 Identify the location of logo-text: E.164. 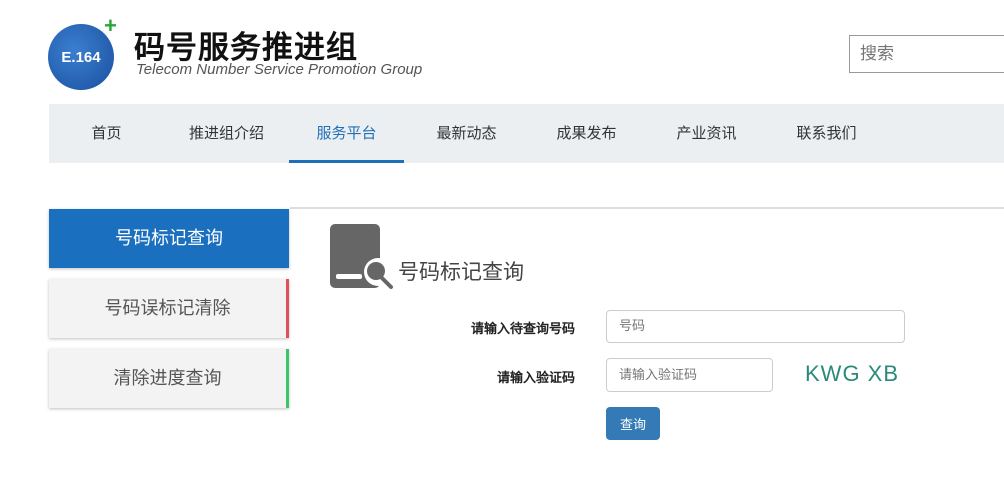
(81, 57).